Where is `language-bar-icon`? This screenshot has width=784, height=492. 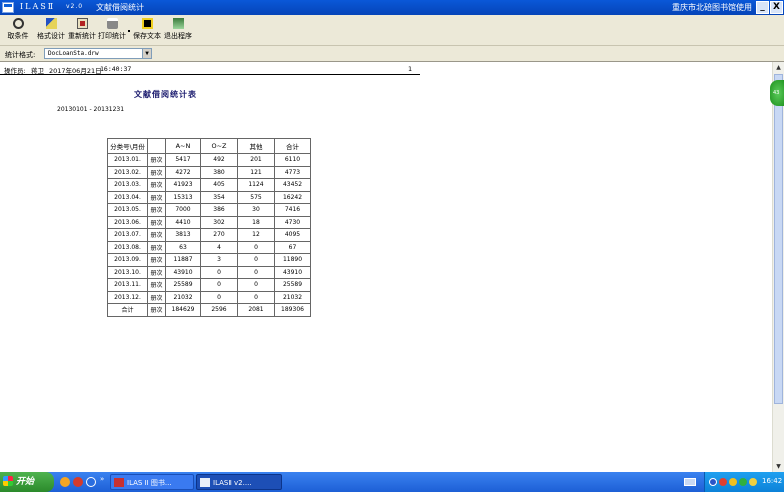
language-bar-icon is located at coordinates (690, 482).